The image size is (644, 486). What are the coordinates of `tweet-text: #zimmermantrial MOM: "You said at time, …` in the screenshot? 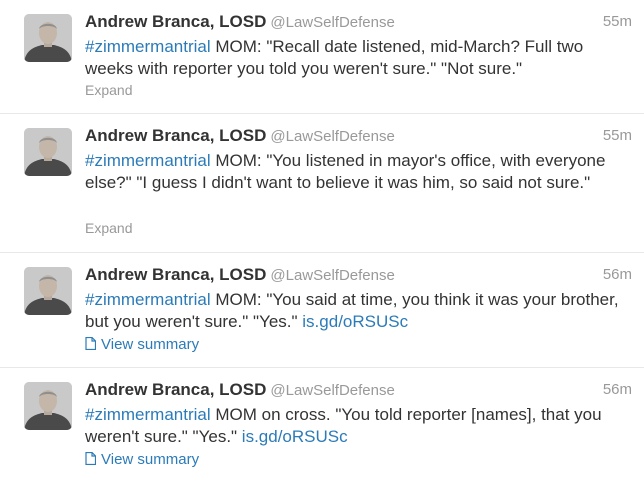 It's located at (355, 311).